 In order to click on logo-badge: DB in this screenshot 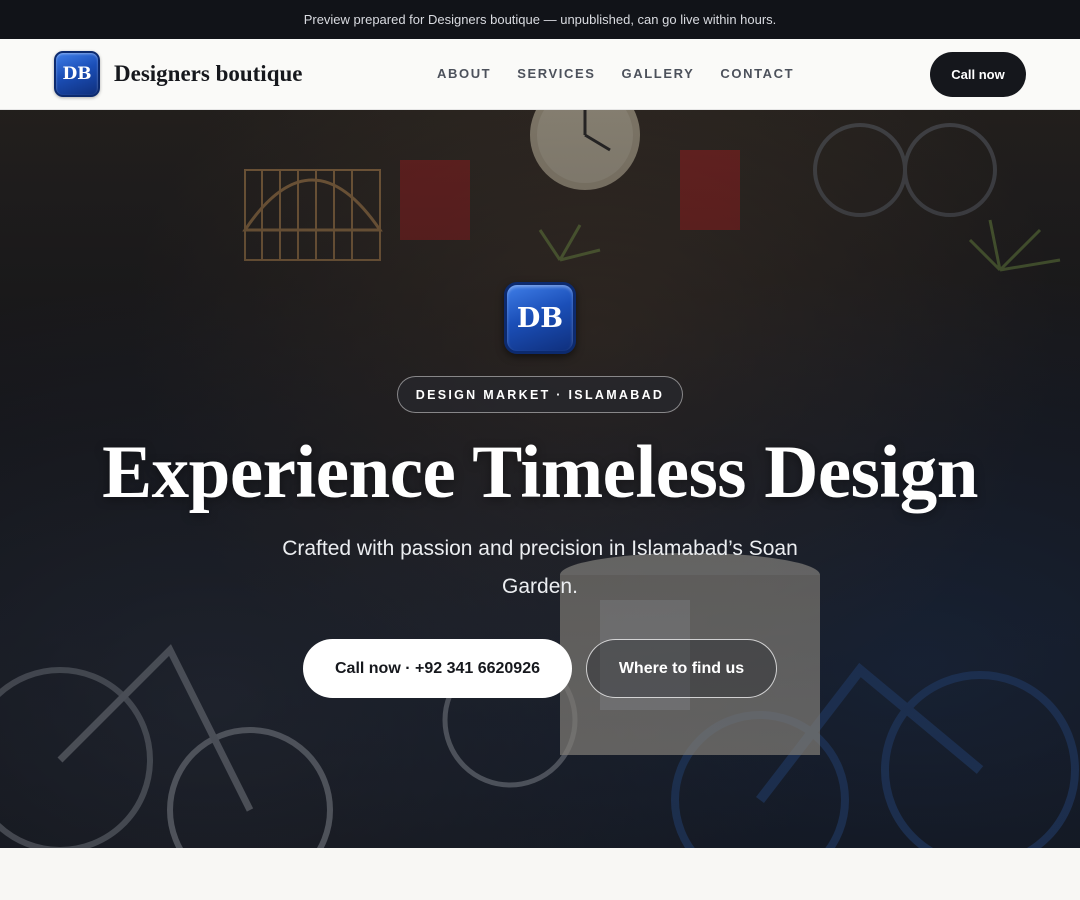, I will do `click(77, 74)`.